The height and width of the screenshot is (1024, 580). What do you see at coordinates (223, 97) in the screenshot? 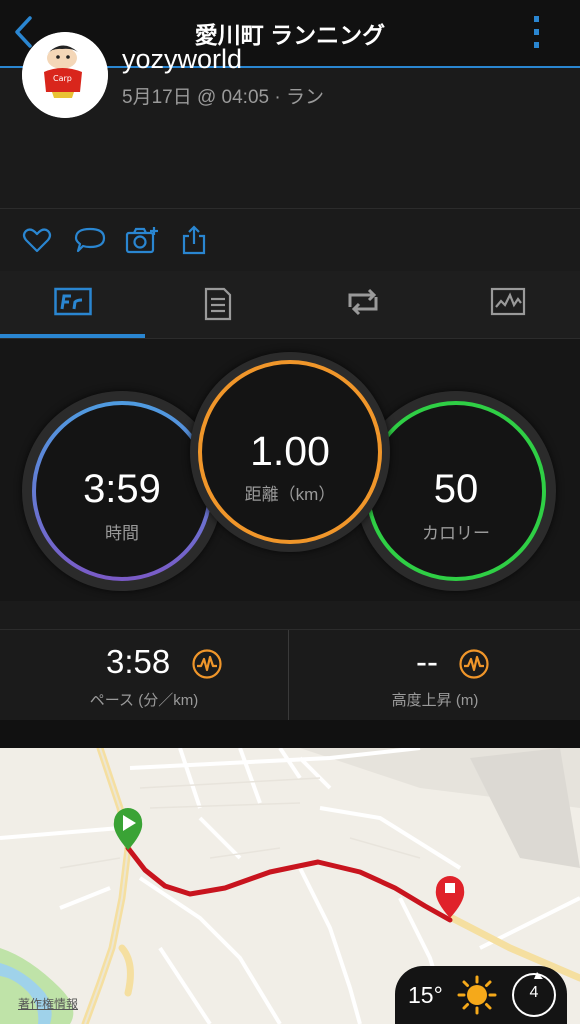
I see `activity-meta: 5月17日 @ 04:05 · ラン` at bounding box center [223, 97].